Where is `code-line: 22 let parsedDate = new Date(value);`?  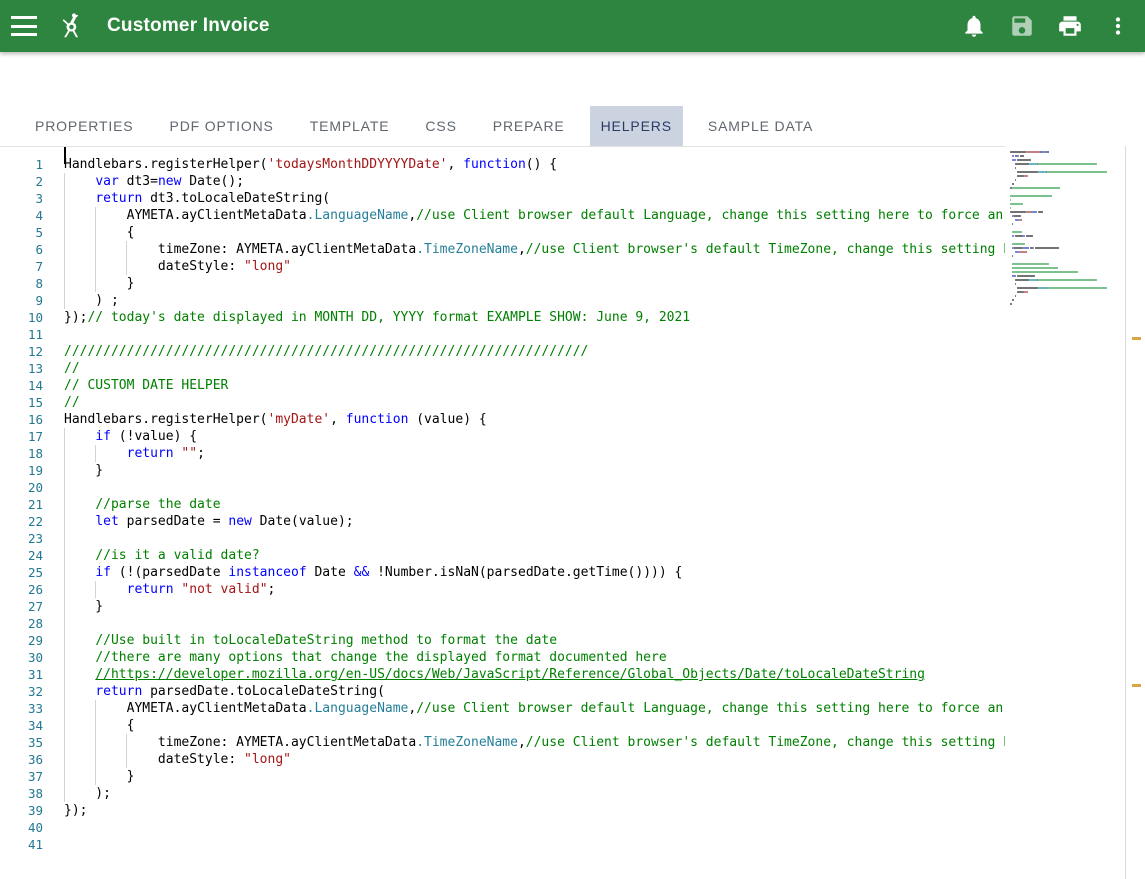
code-line: 22 let parsedDate = new Date(value); is located at coordinates (572, 521).